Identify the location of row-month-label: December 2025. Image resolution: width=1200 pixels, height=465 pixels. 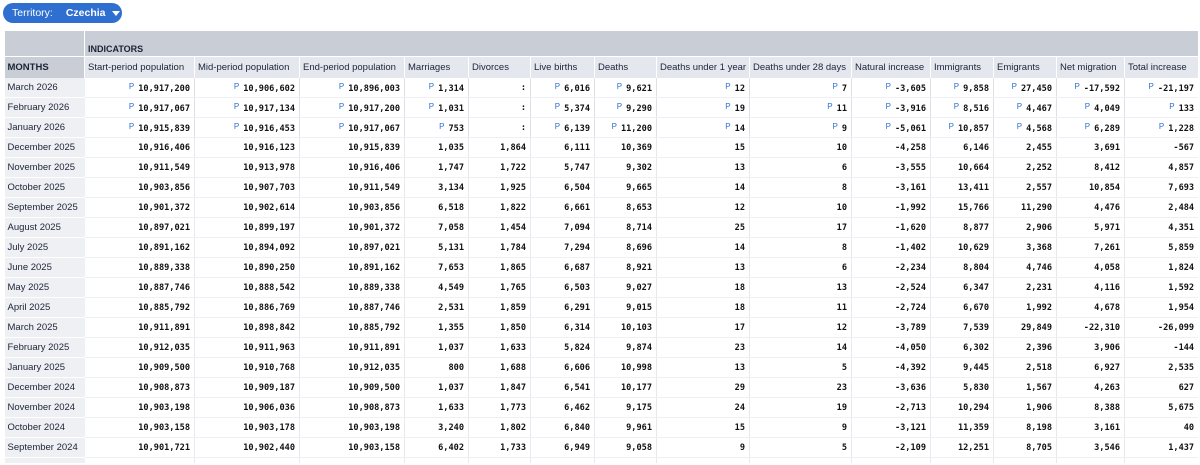
(44, 147).